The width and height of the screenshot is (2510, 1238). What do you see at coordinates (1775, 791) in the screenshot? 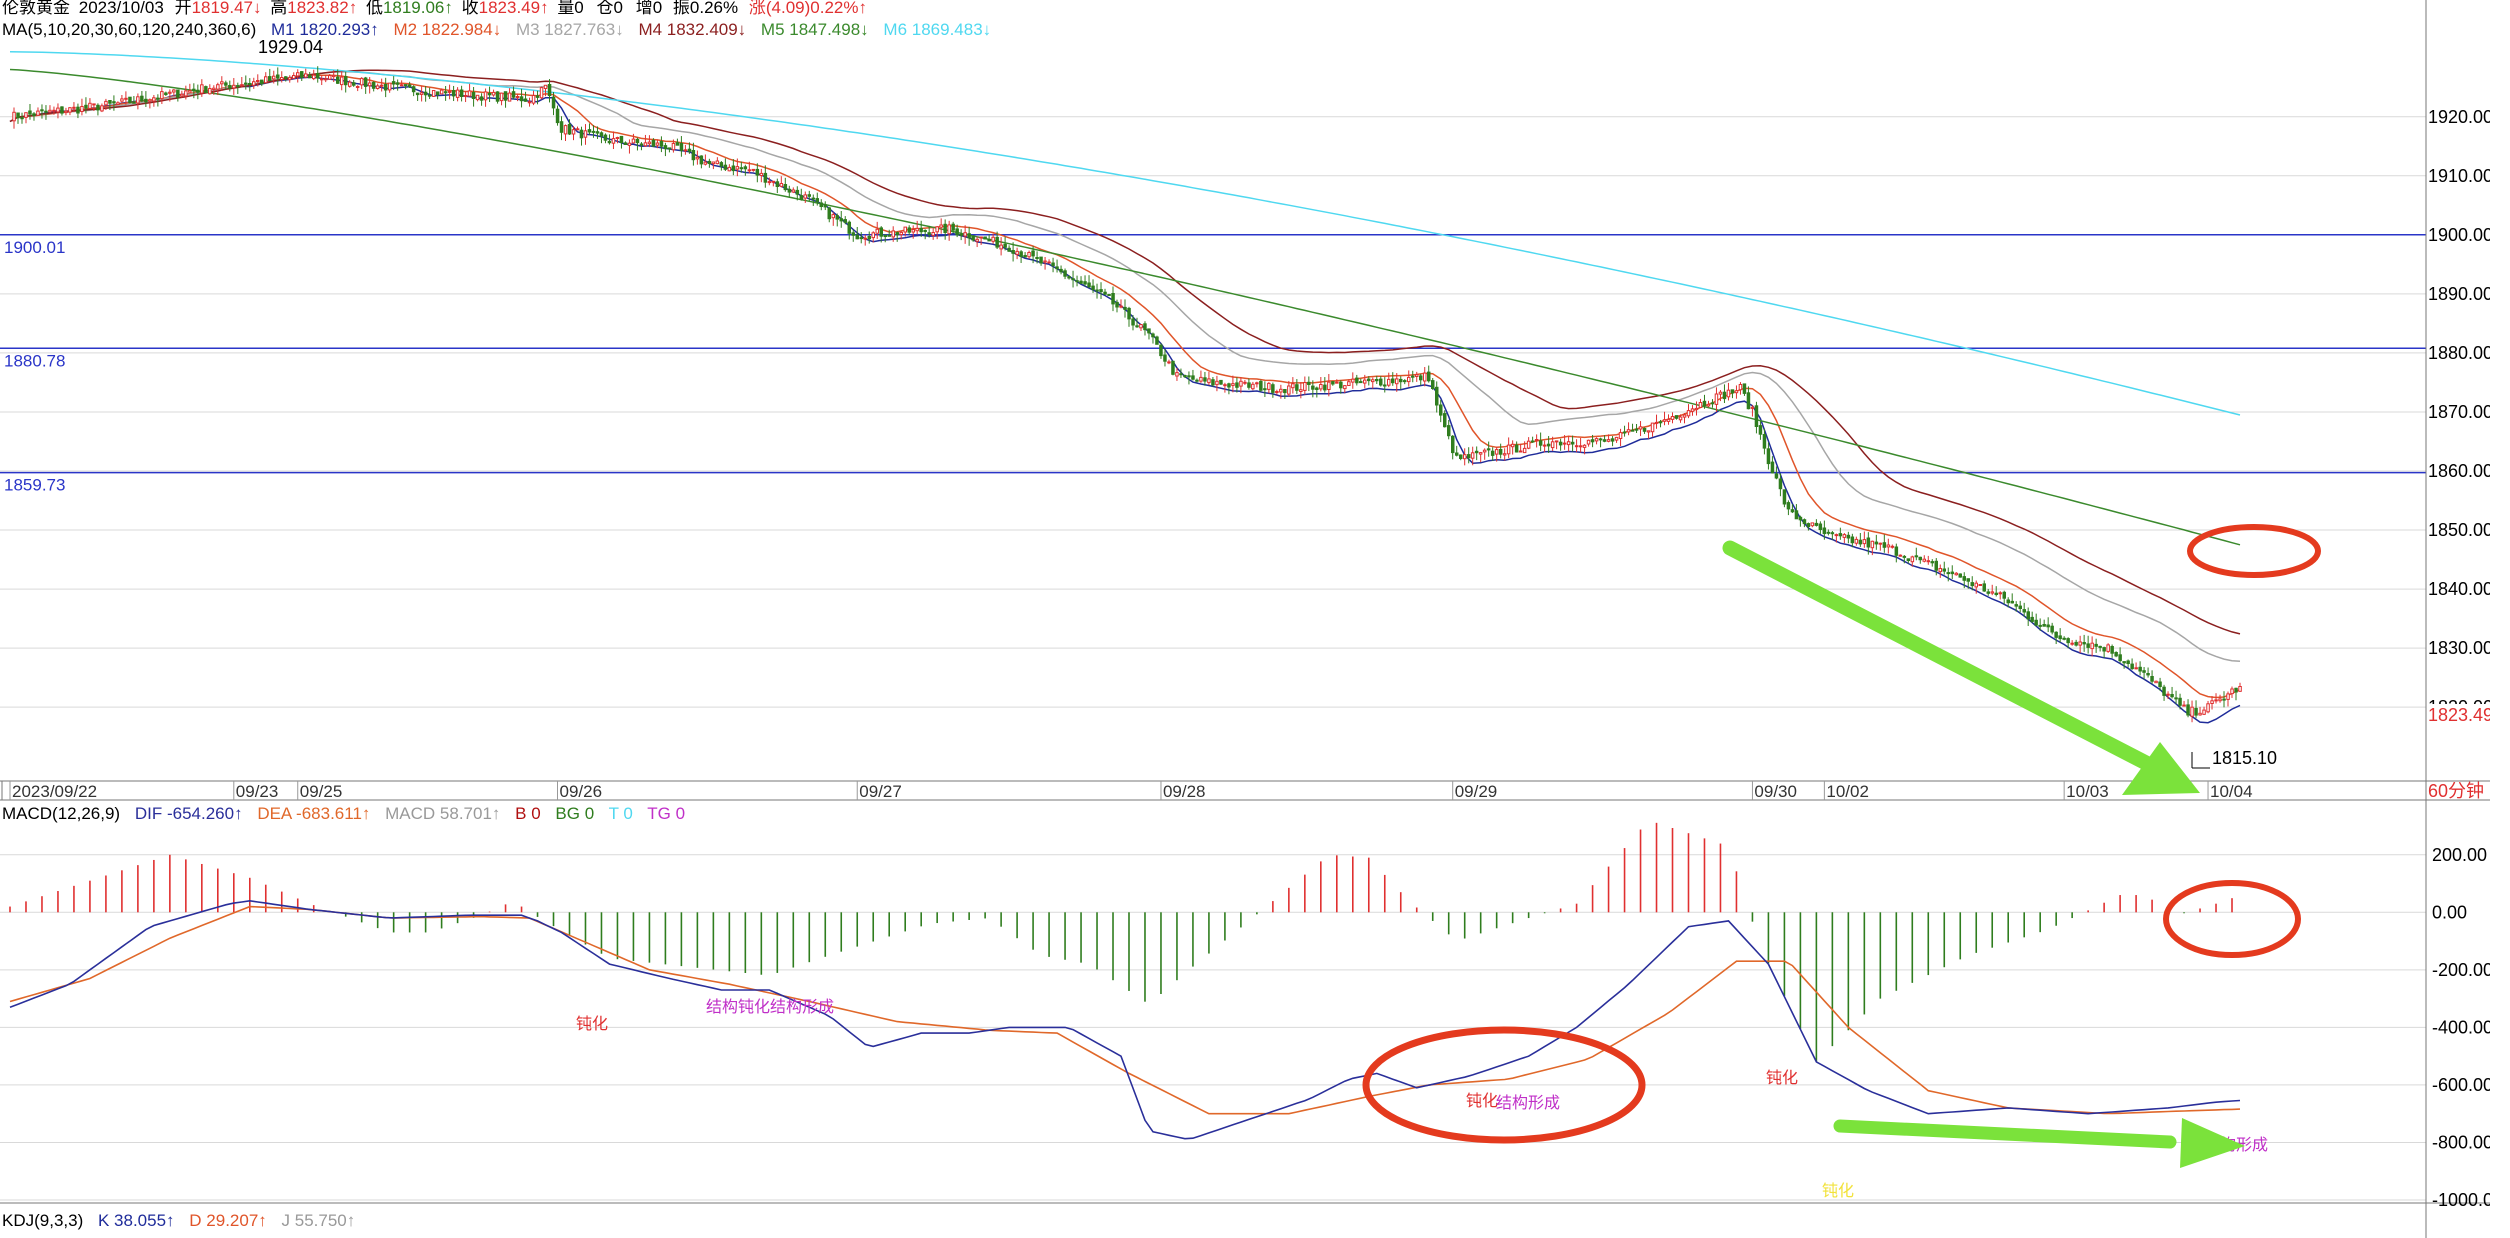
I see `date-label: 09/30` at bounding box center [1775, 791].